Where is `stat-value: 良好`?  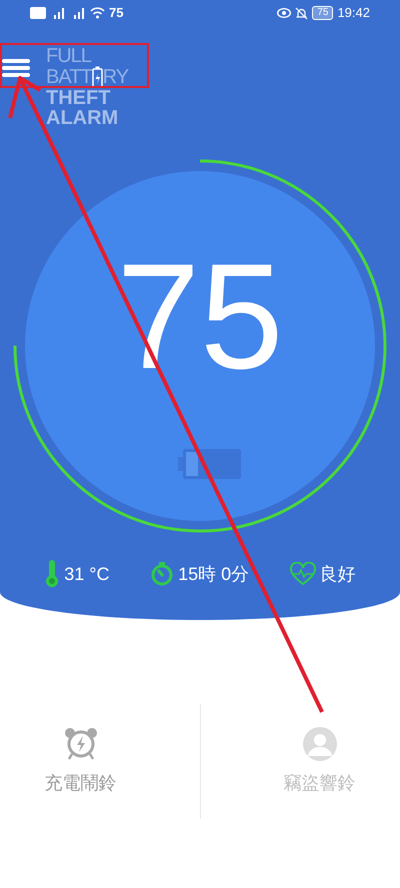 stat-value: 良好 is located at coordinates (338, 574).